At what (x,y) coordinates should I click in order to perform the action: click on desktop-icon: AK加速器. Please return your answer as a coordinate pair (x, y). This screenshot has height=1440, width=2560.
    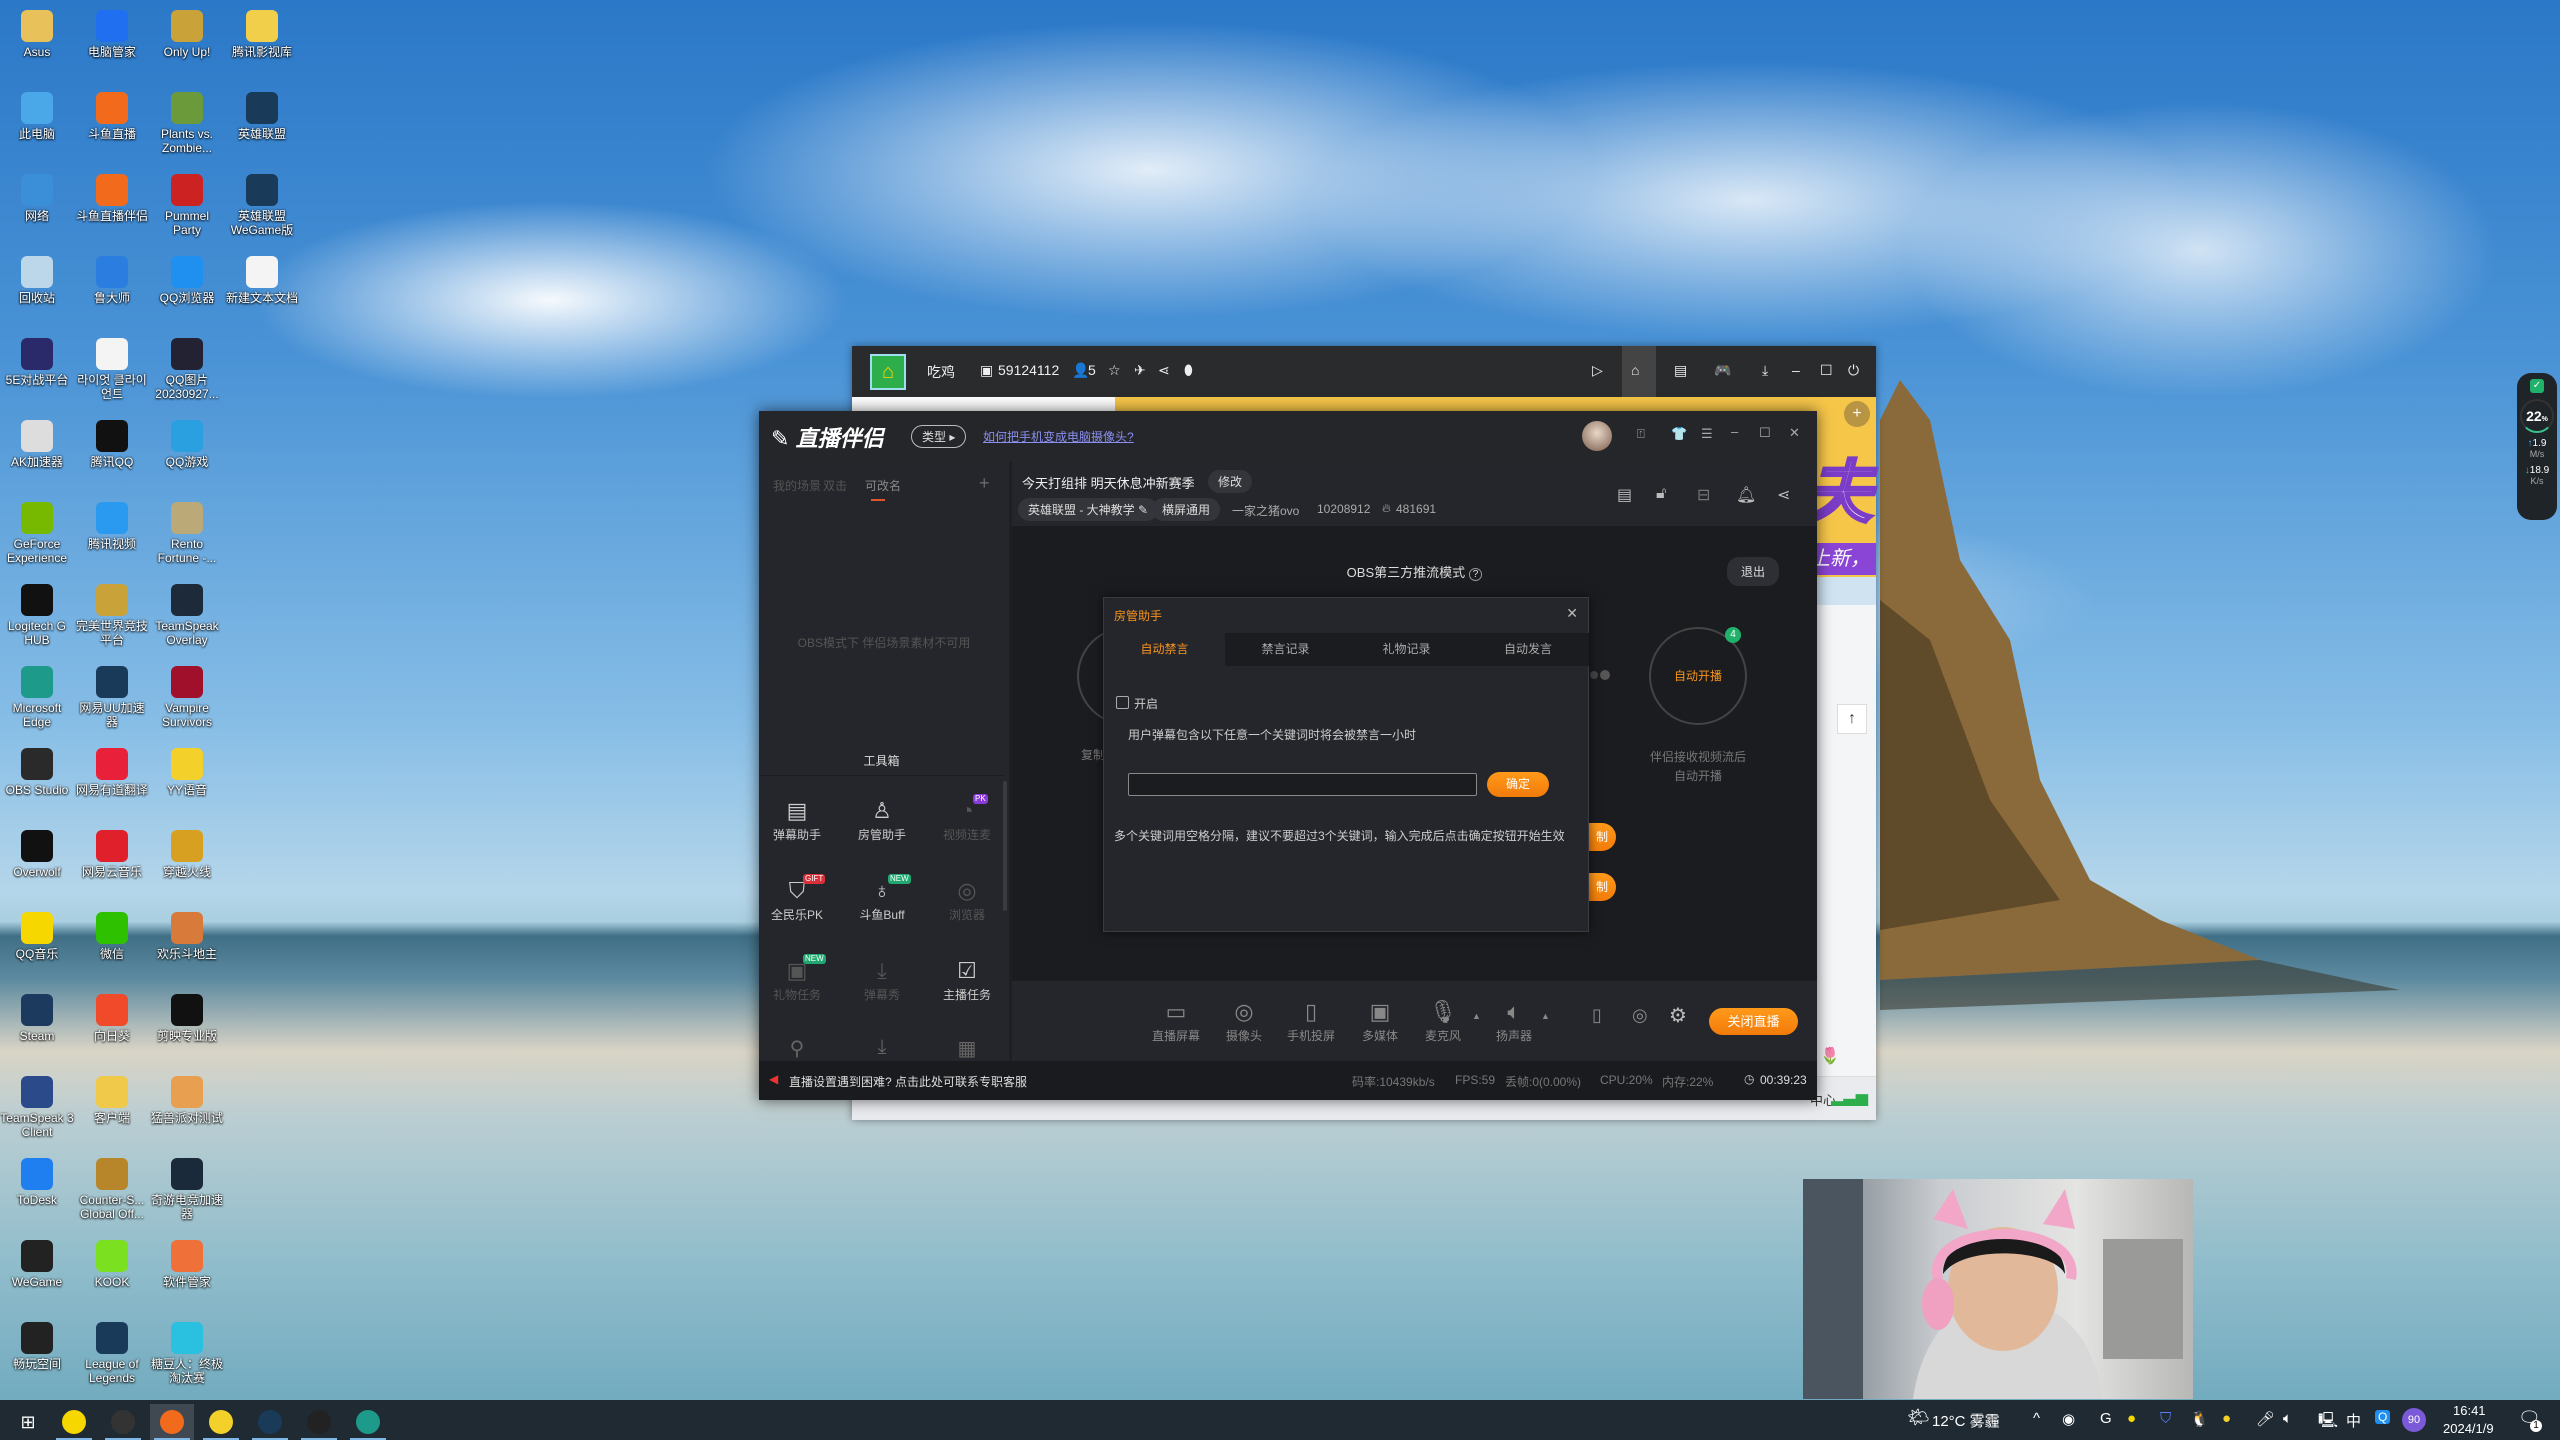
    Looking at the image, I should click on (37, 444).